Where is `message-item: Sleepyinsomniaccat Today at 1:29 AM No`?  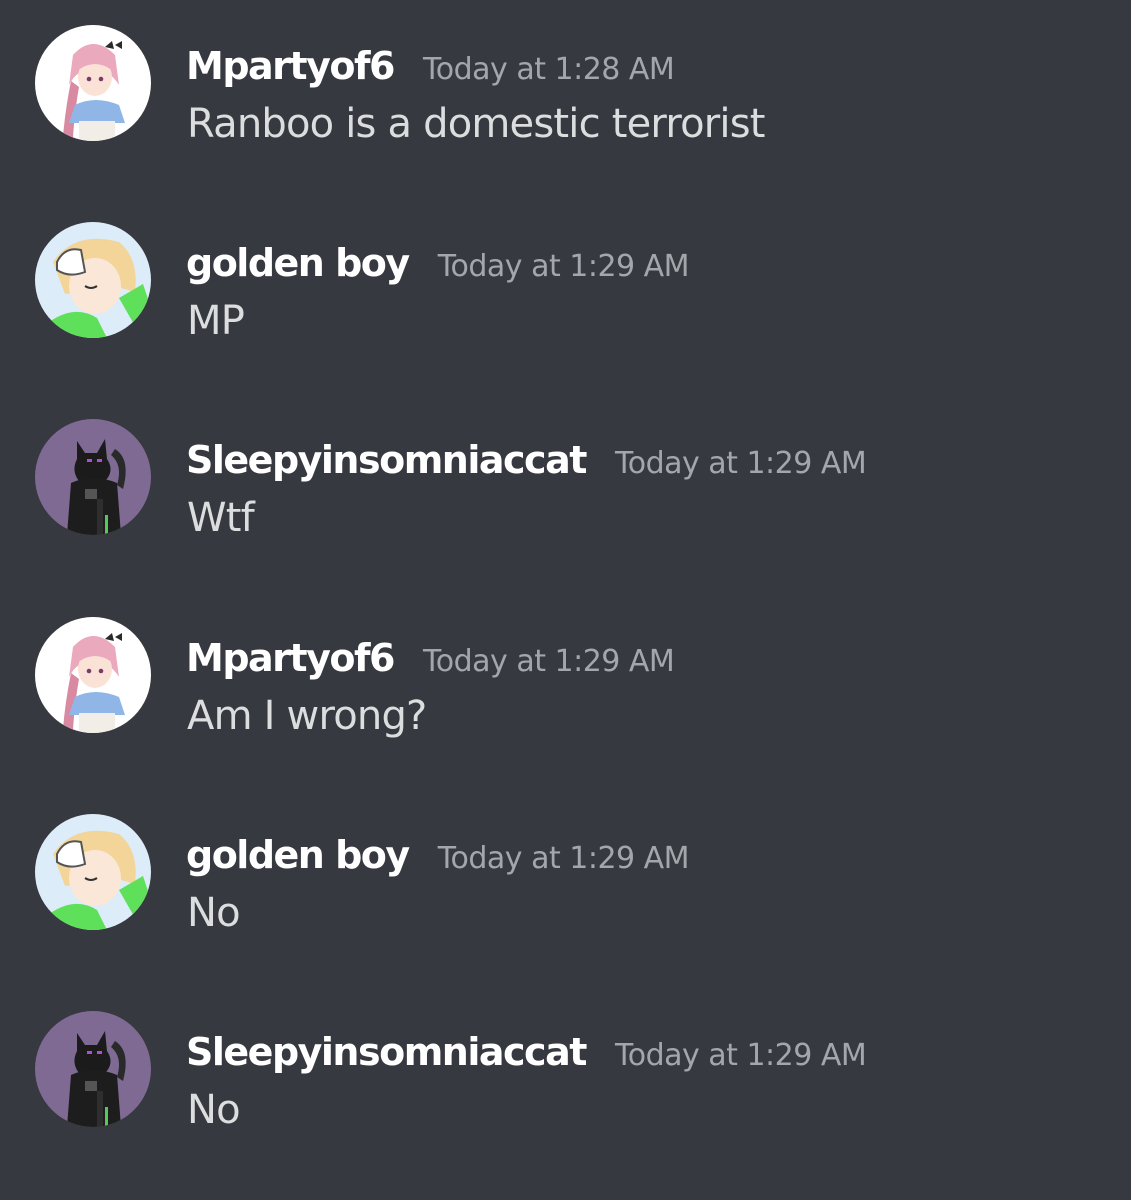
message-item: Sleepyinsomniaccat Today at 1:29 AM No is located at coordinates (565, 1066).